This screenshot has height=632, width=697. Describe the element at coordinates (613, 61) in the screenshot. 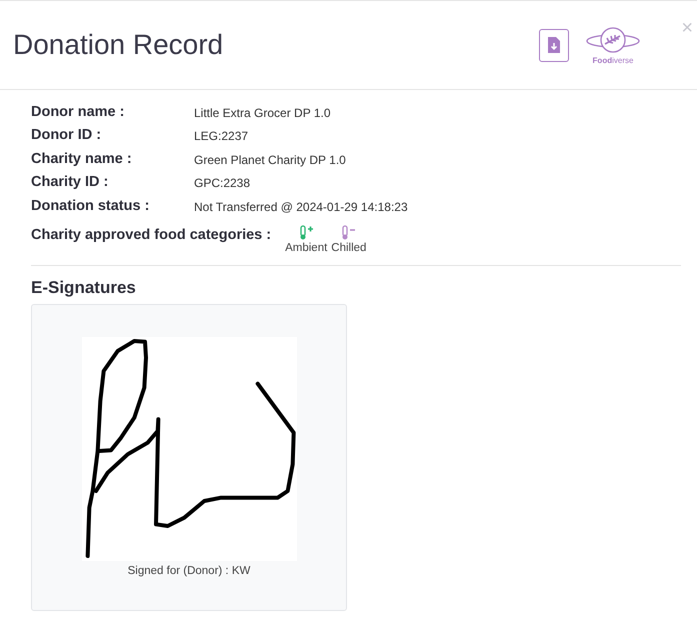

I see `logo-text: Foodiverse` at that location.